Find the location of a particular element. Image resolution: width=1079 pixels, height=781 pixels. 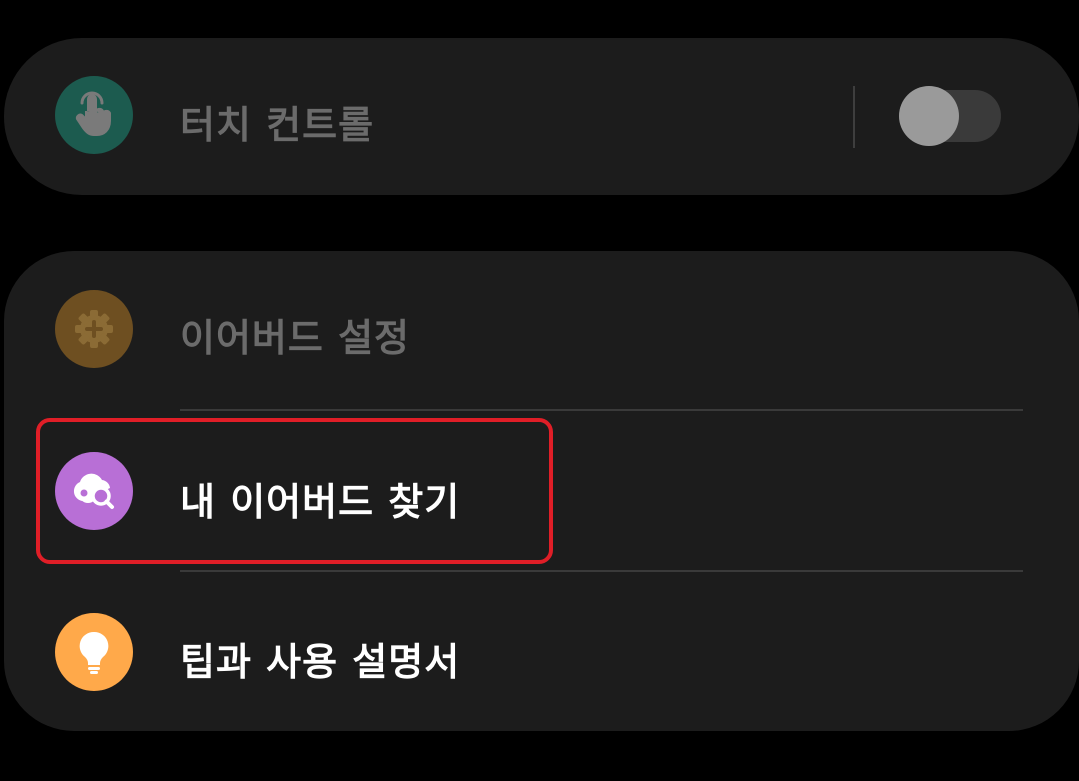

gear-plus-icon is located at coordinates (94, 329).